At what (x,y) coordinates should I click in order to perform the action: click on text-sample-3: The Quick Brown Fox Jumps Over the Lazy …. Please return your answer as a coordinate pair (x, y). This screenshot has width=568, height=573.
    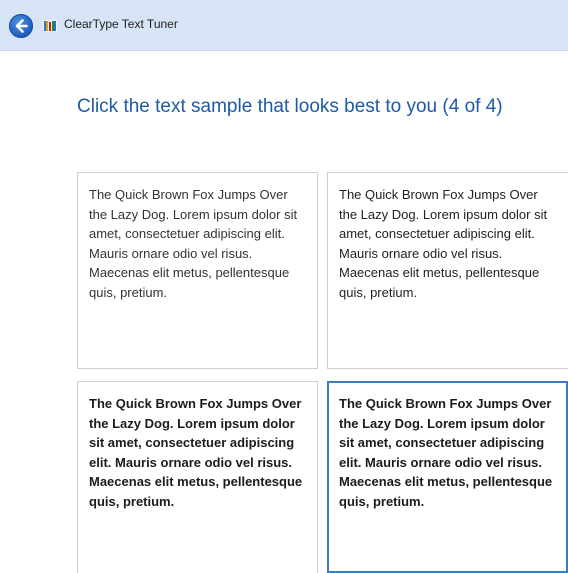
    Looking at the image, I should click on (197, 477).